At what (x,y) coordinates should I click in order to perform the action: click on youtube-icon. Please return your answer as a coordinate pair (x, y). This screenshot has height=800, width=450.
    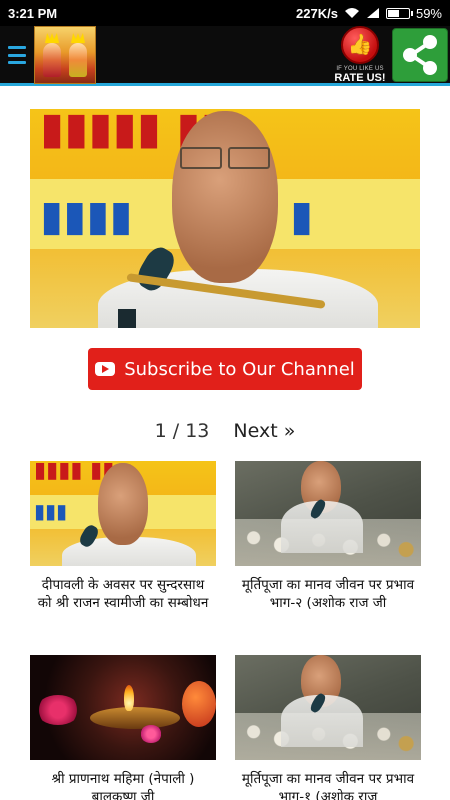
    Looking at the image, I should click on (105, 369).